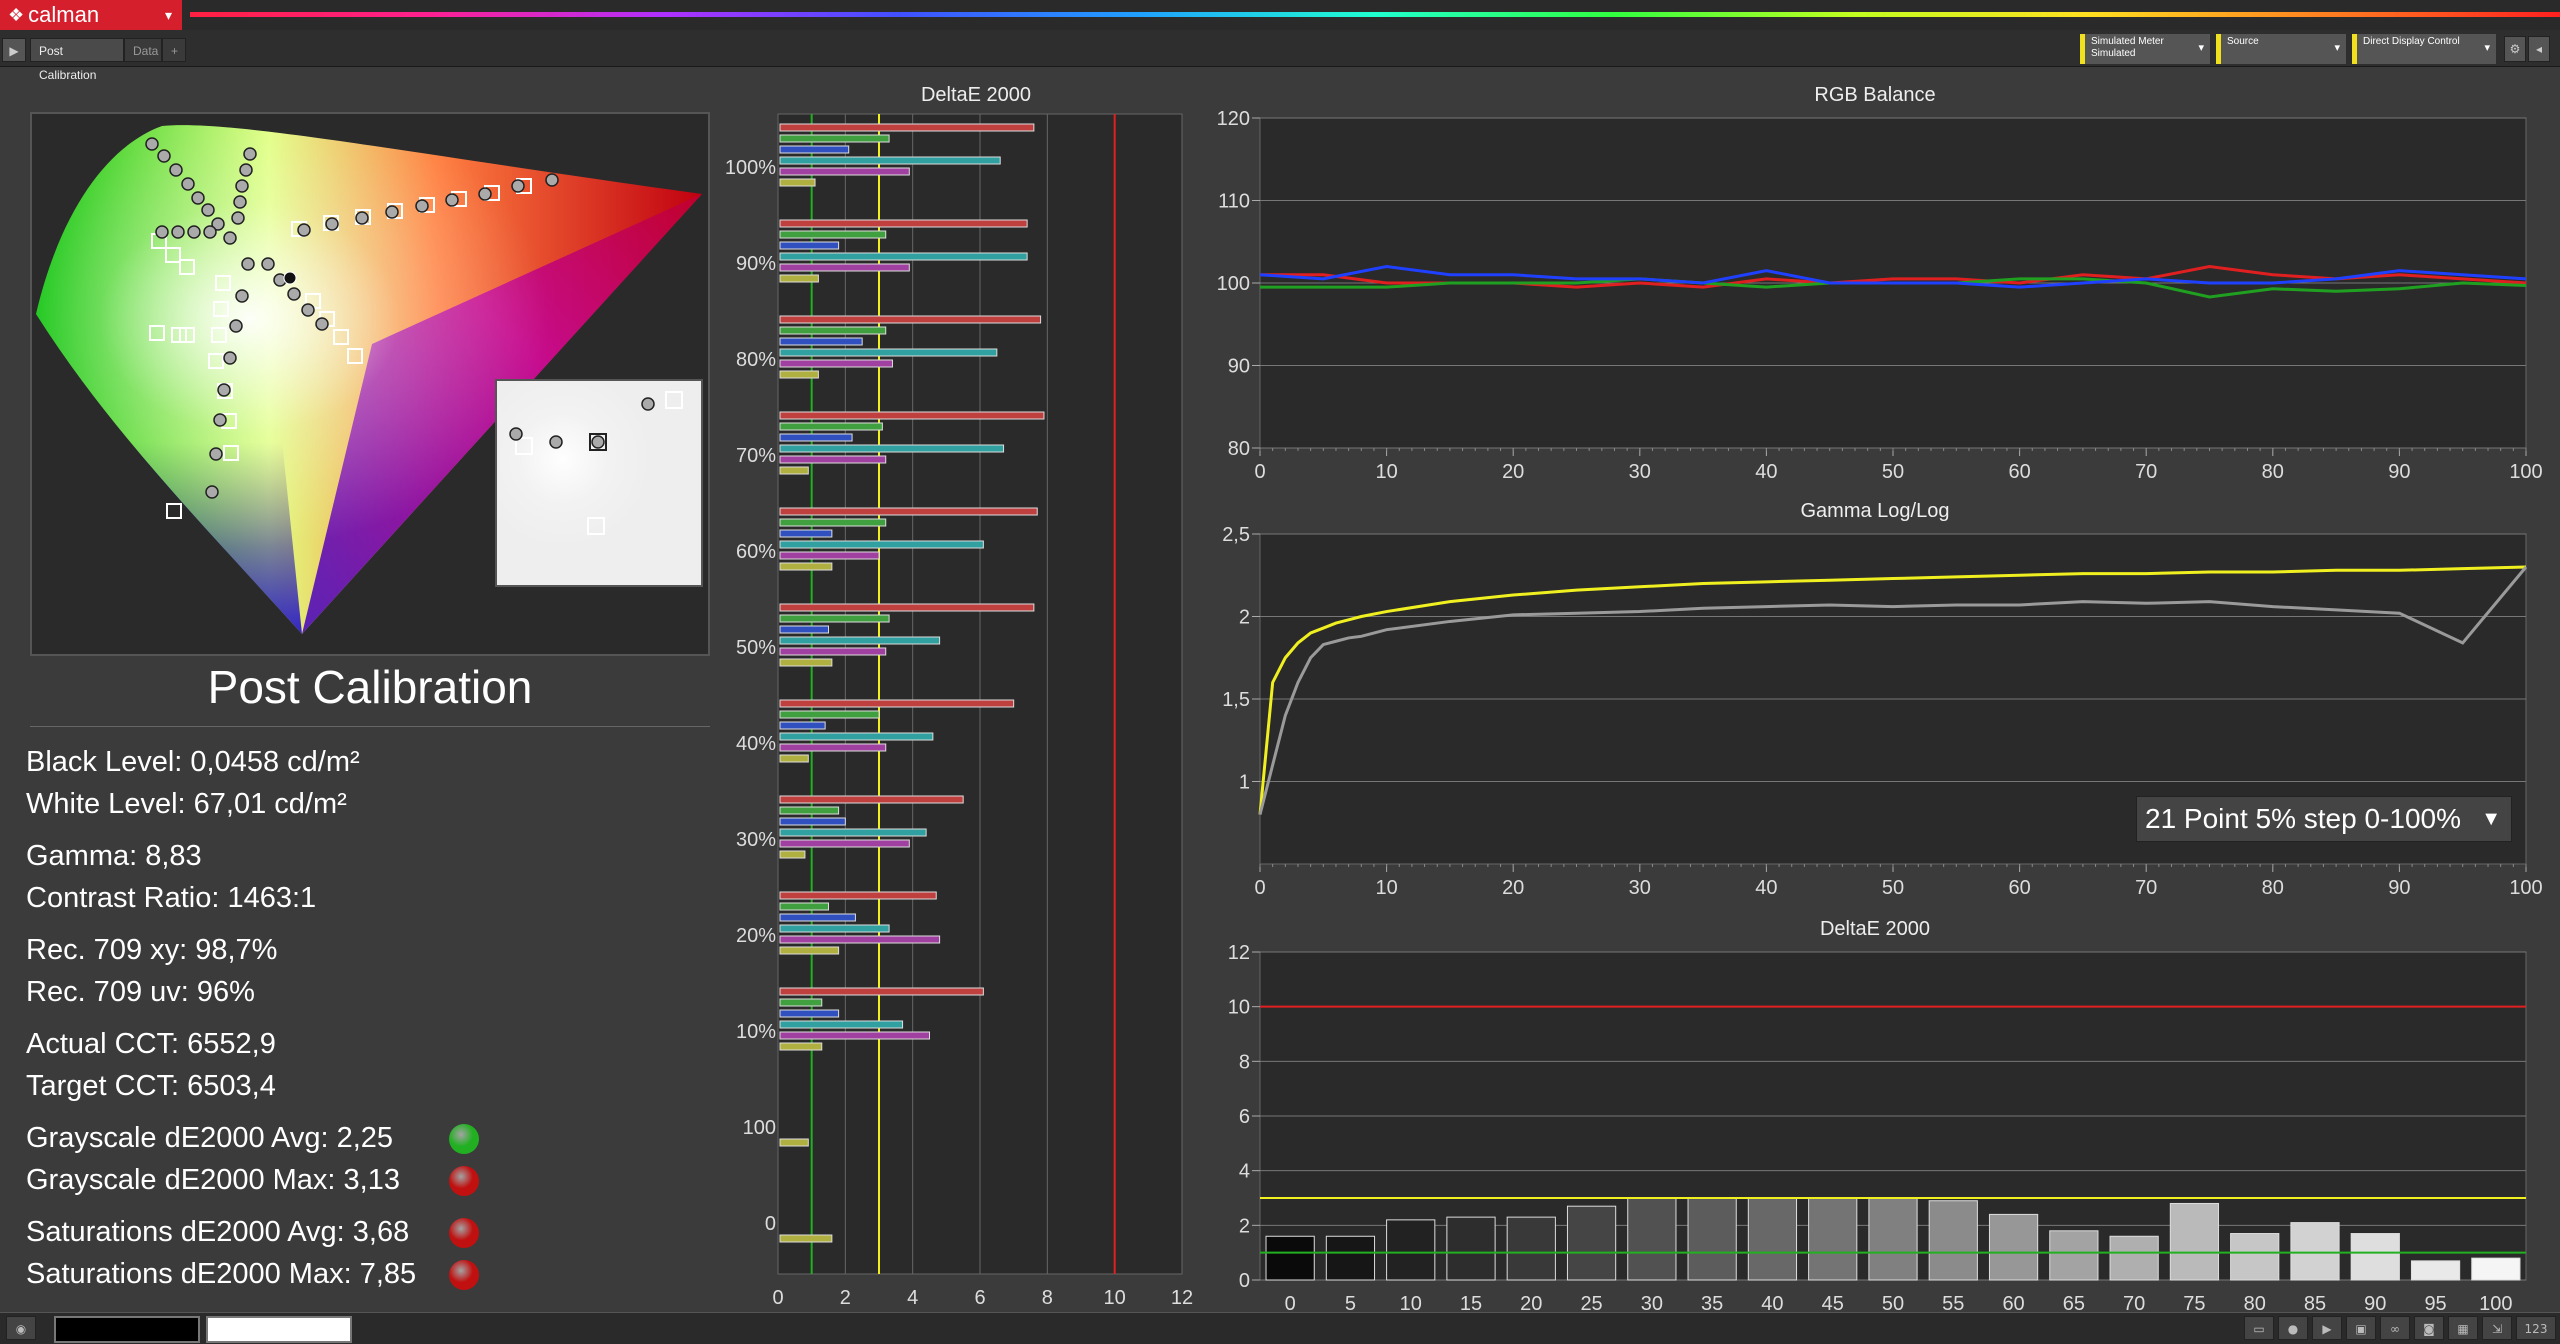  I want to click on y-tick-label: 1,5, so click(1236, 700).